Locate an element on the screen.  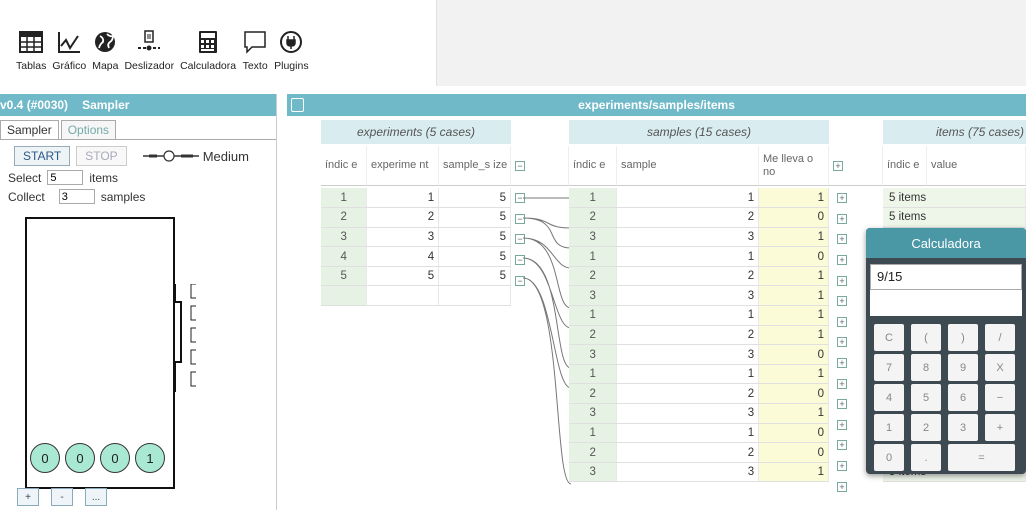
sample-row: 331 is located at coordinates (699, 237).